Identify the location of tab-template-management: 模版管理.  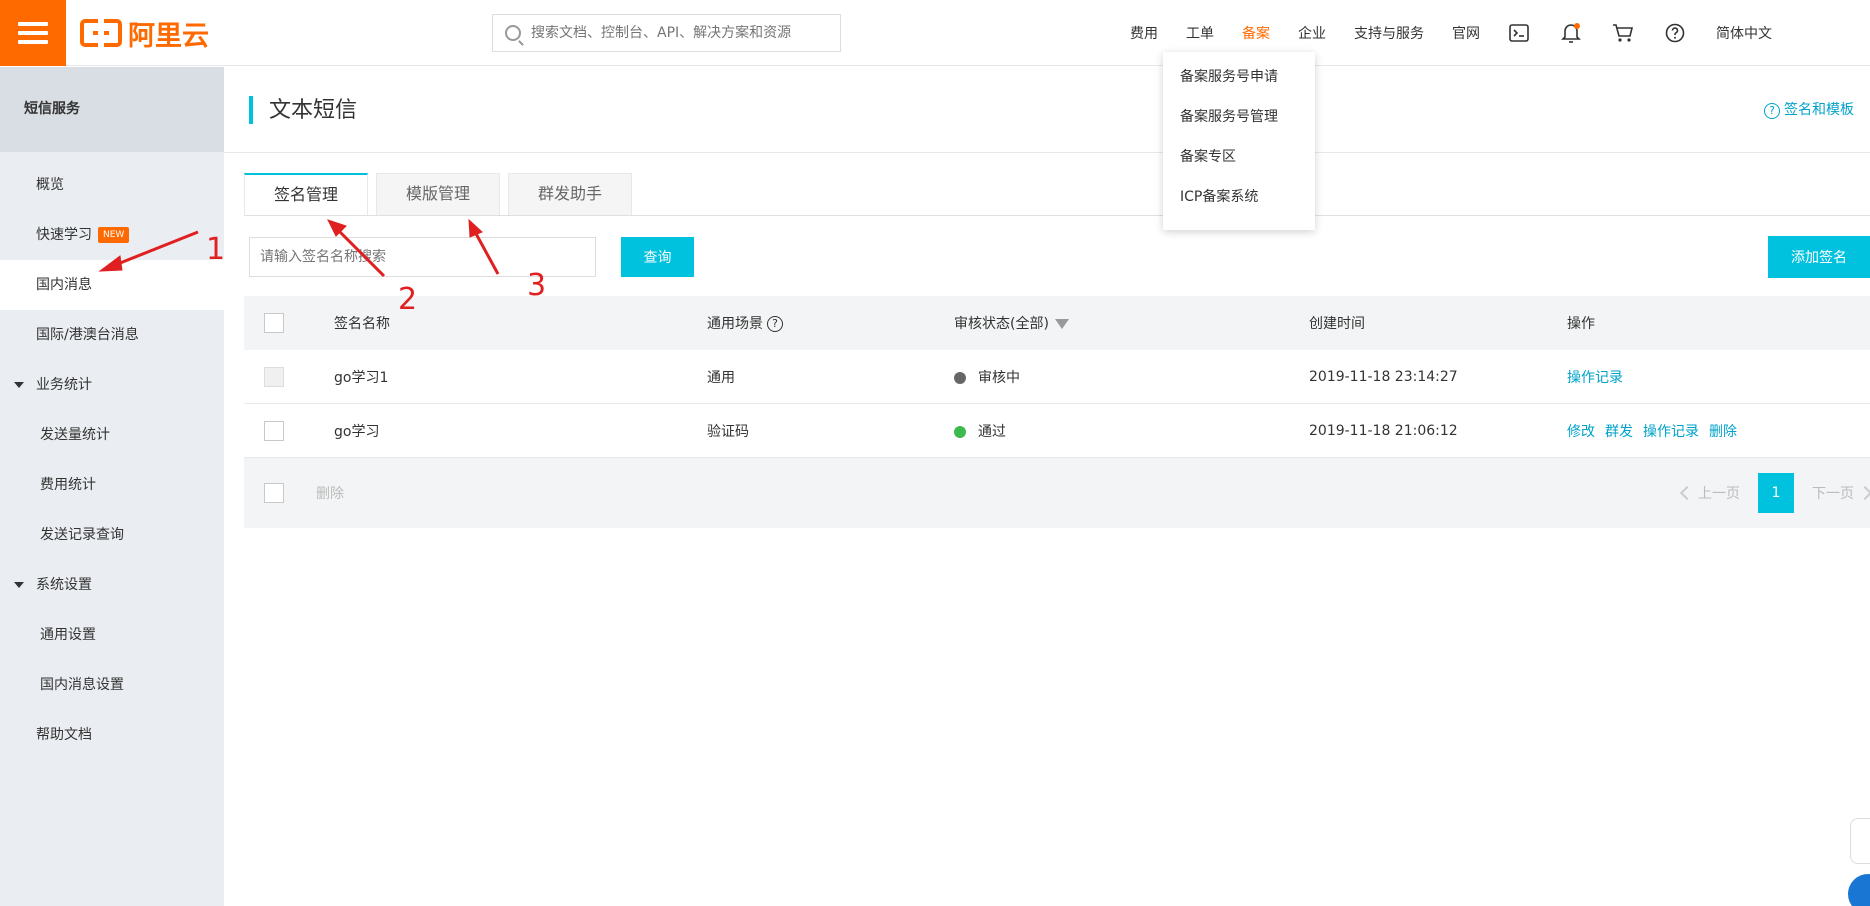
(438, 194).